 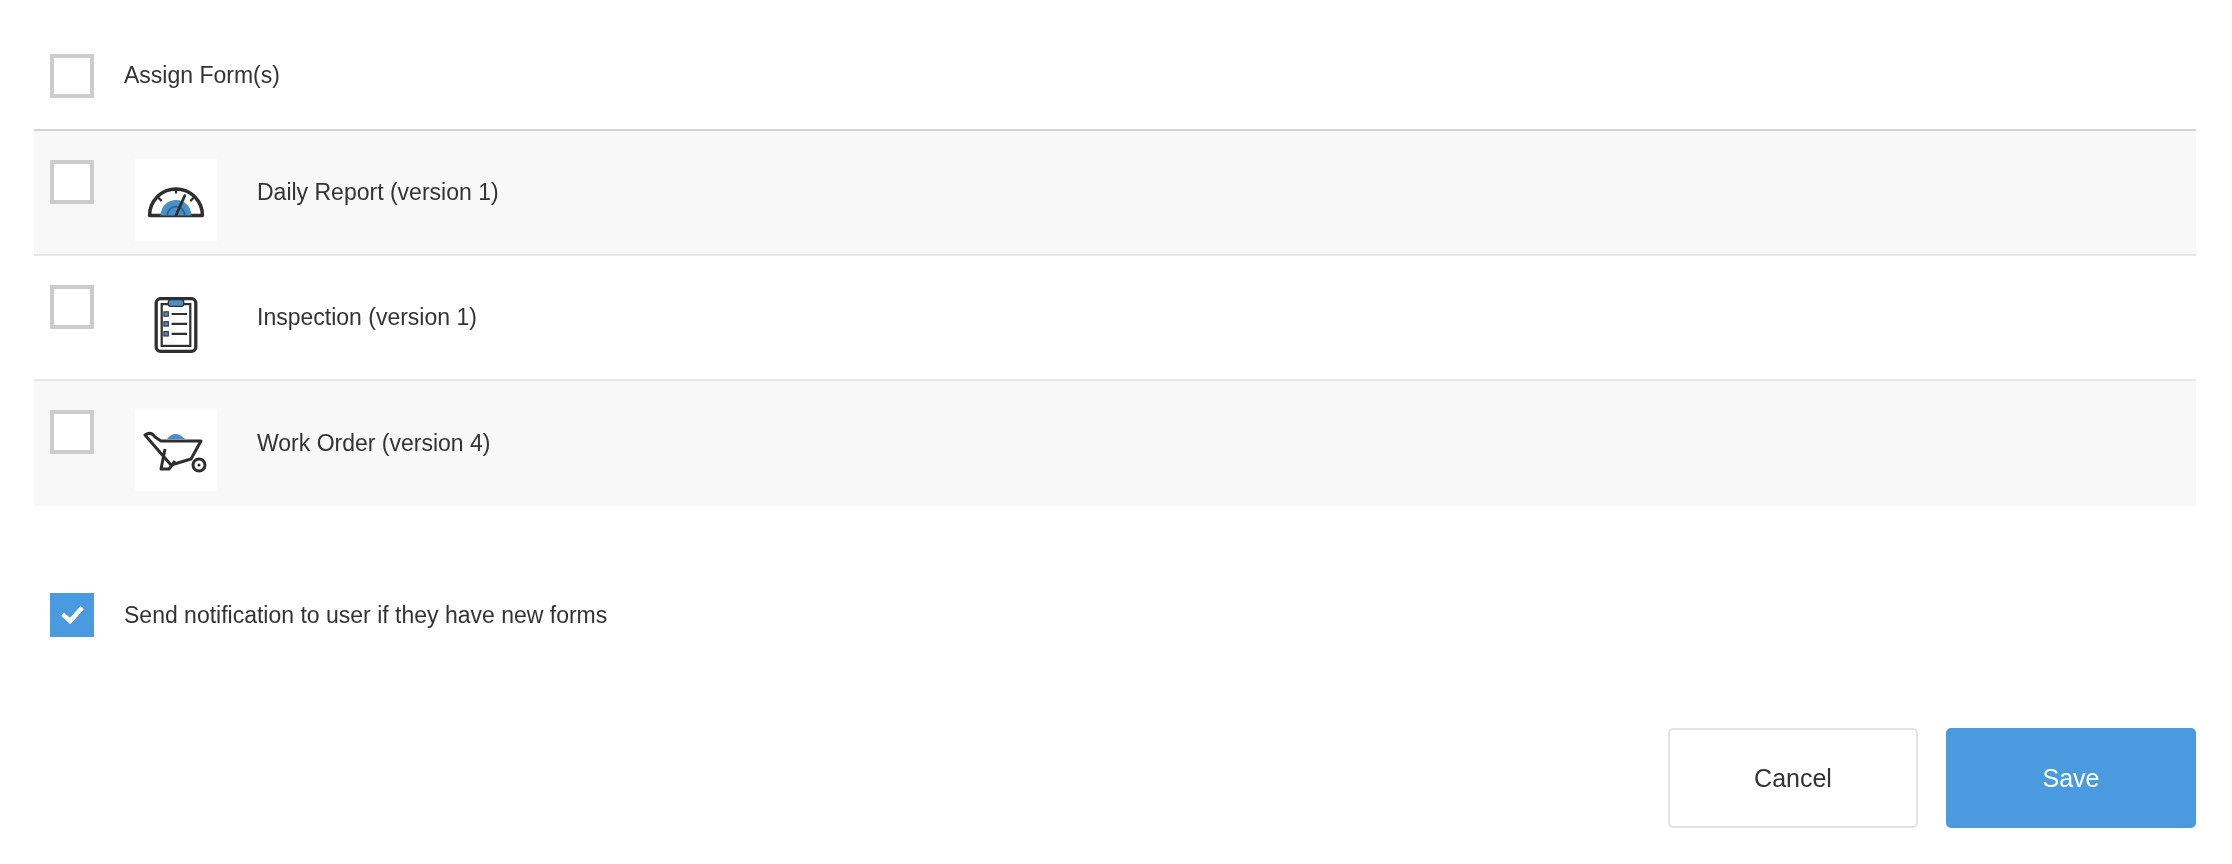 What do you see at coordinates (176, 450) in the screenshot?
I see `wheelbarrow-icon` at bounding box center [176, 450].